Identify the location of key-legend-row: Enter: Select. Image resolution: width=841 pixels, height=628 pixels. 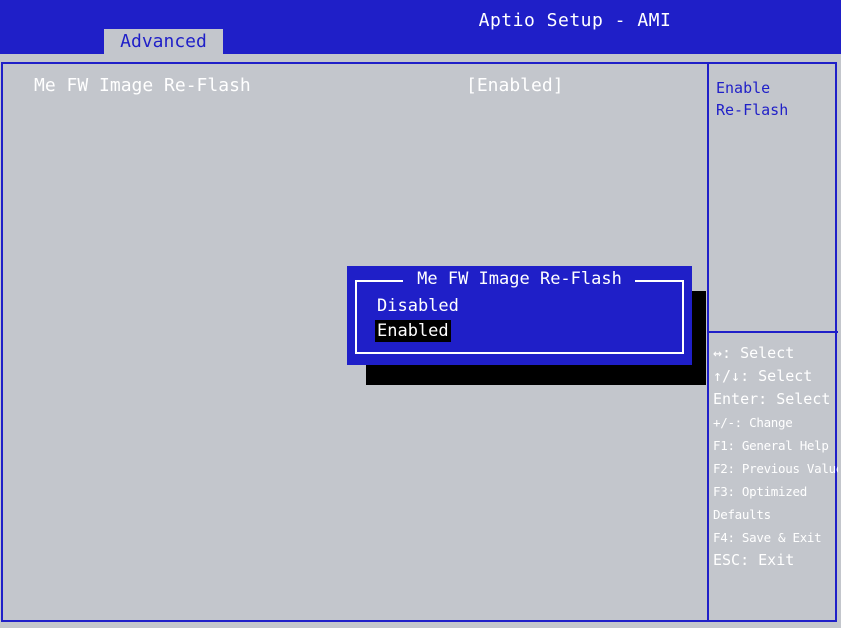
(772, 399).